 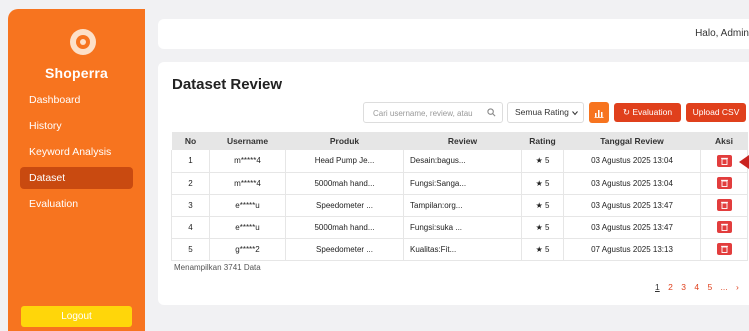 What do you see at coordinates (683, 287) in the screenshot?
I see `page-link-3: 3` at bounding box center [683, 287].